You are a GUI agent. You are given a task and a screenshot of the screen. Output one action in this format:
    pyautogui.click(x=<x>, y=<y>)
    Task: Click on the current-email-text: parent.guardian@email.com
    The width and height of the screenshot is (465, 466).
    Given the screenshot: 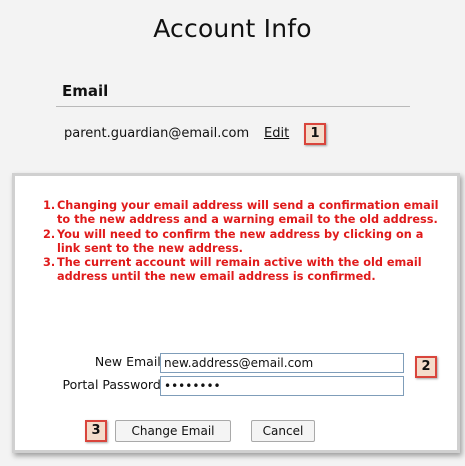 What is the action you would take?
    pyautogui.click(x=157, y=133)
    